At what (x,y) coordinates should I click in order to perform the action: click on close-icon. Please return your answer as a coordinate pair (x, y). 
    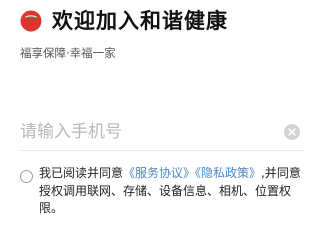
    Looking at the image, I should click on (292, 132).